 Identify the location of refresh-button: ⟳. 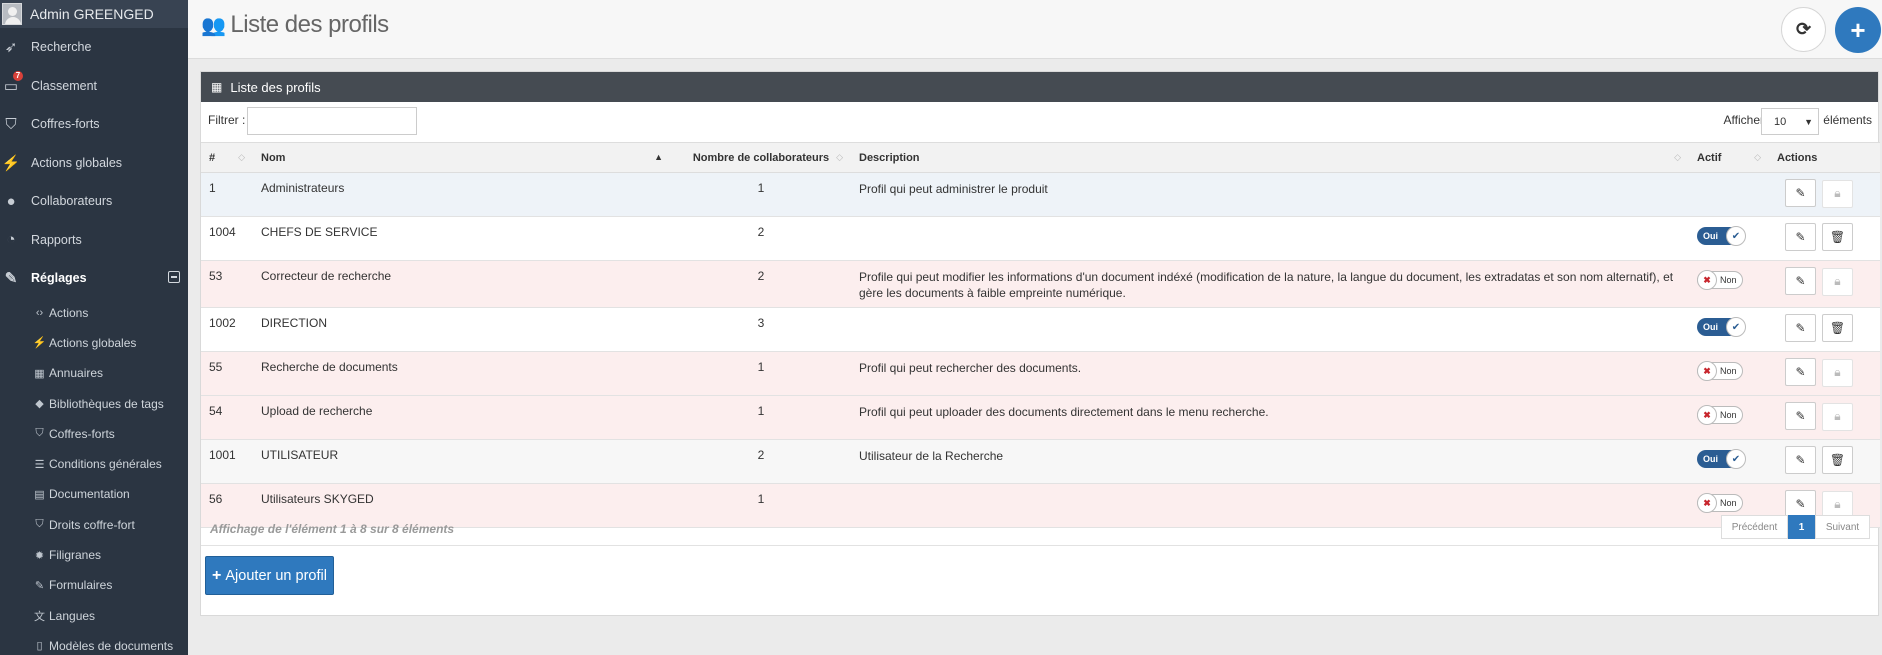
(1803, 29).